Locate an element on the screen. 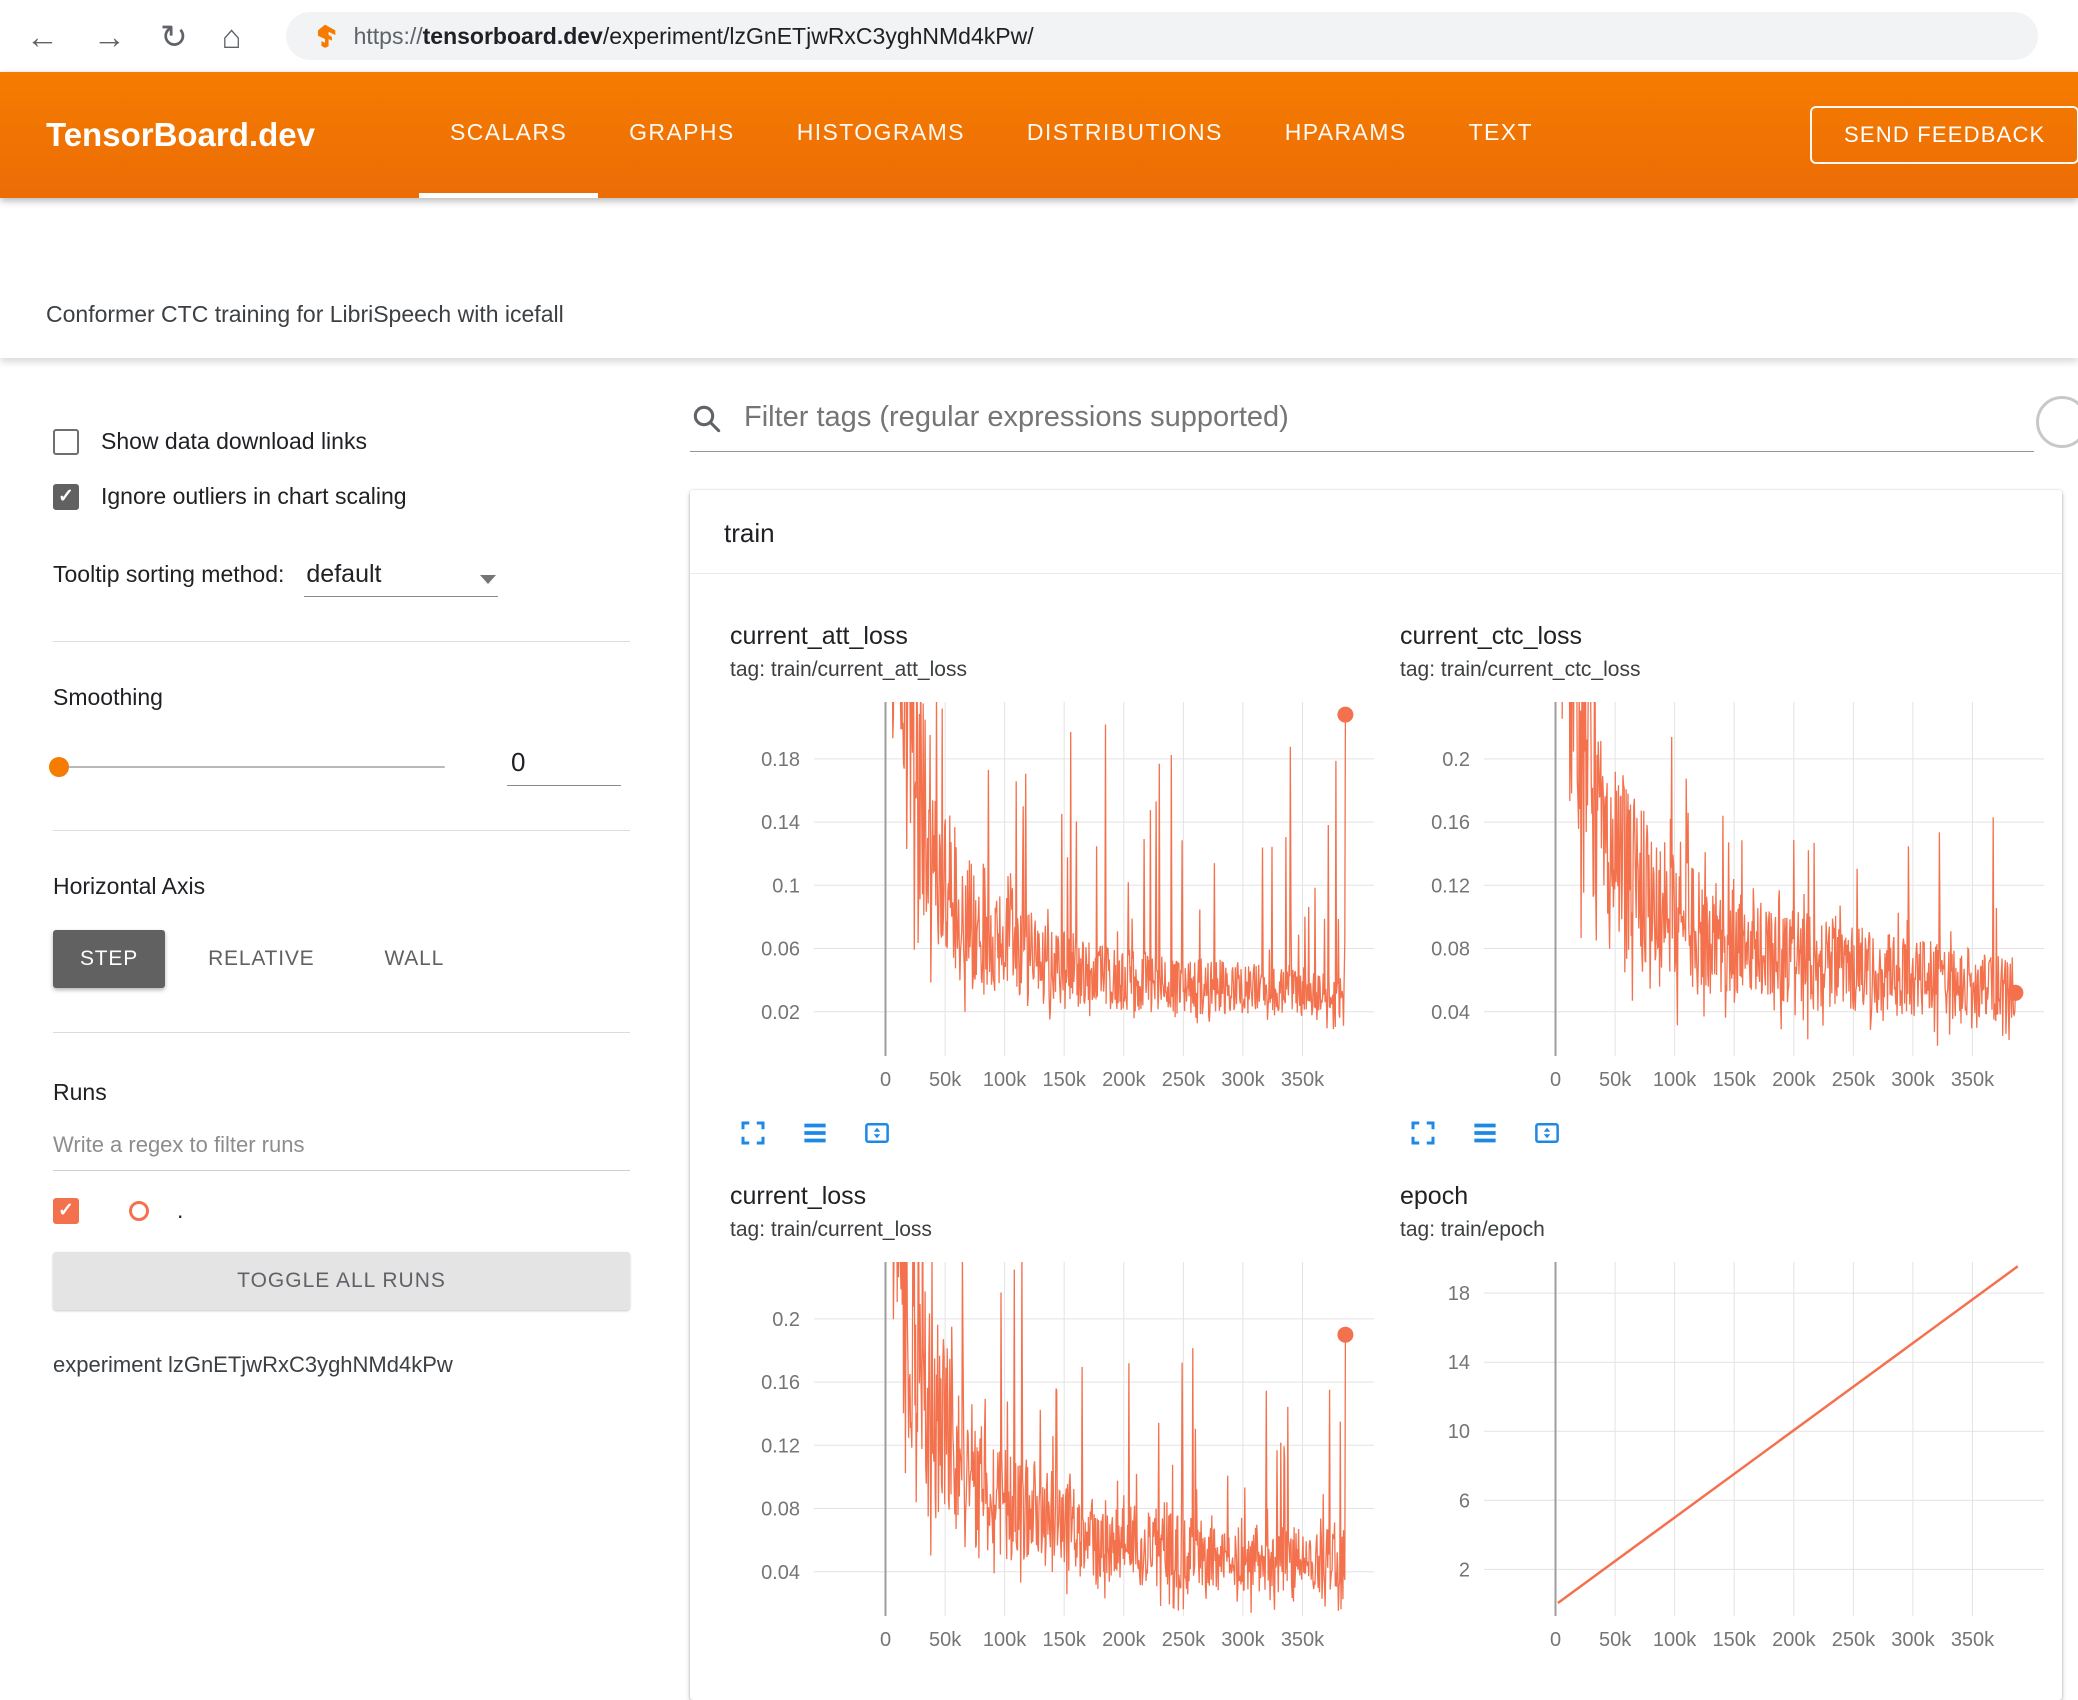  ignore-outliers-row: Ignore outliers in chart scaling is located at coordinates (341, 496).